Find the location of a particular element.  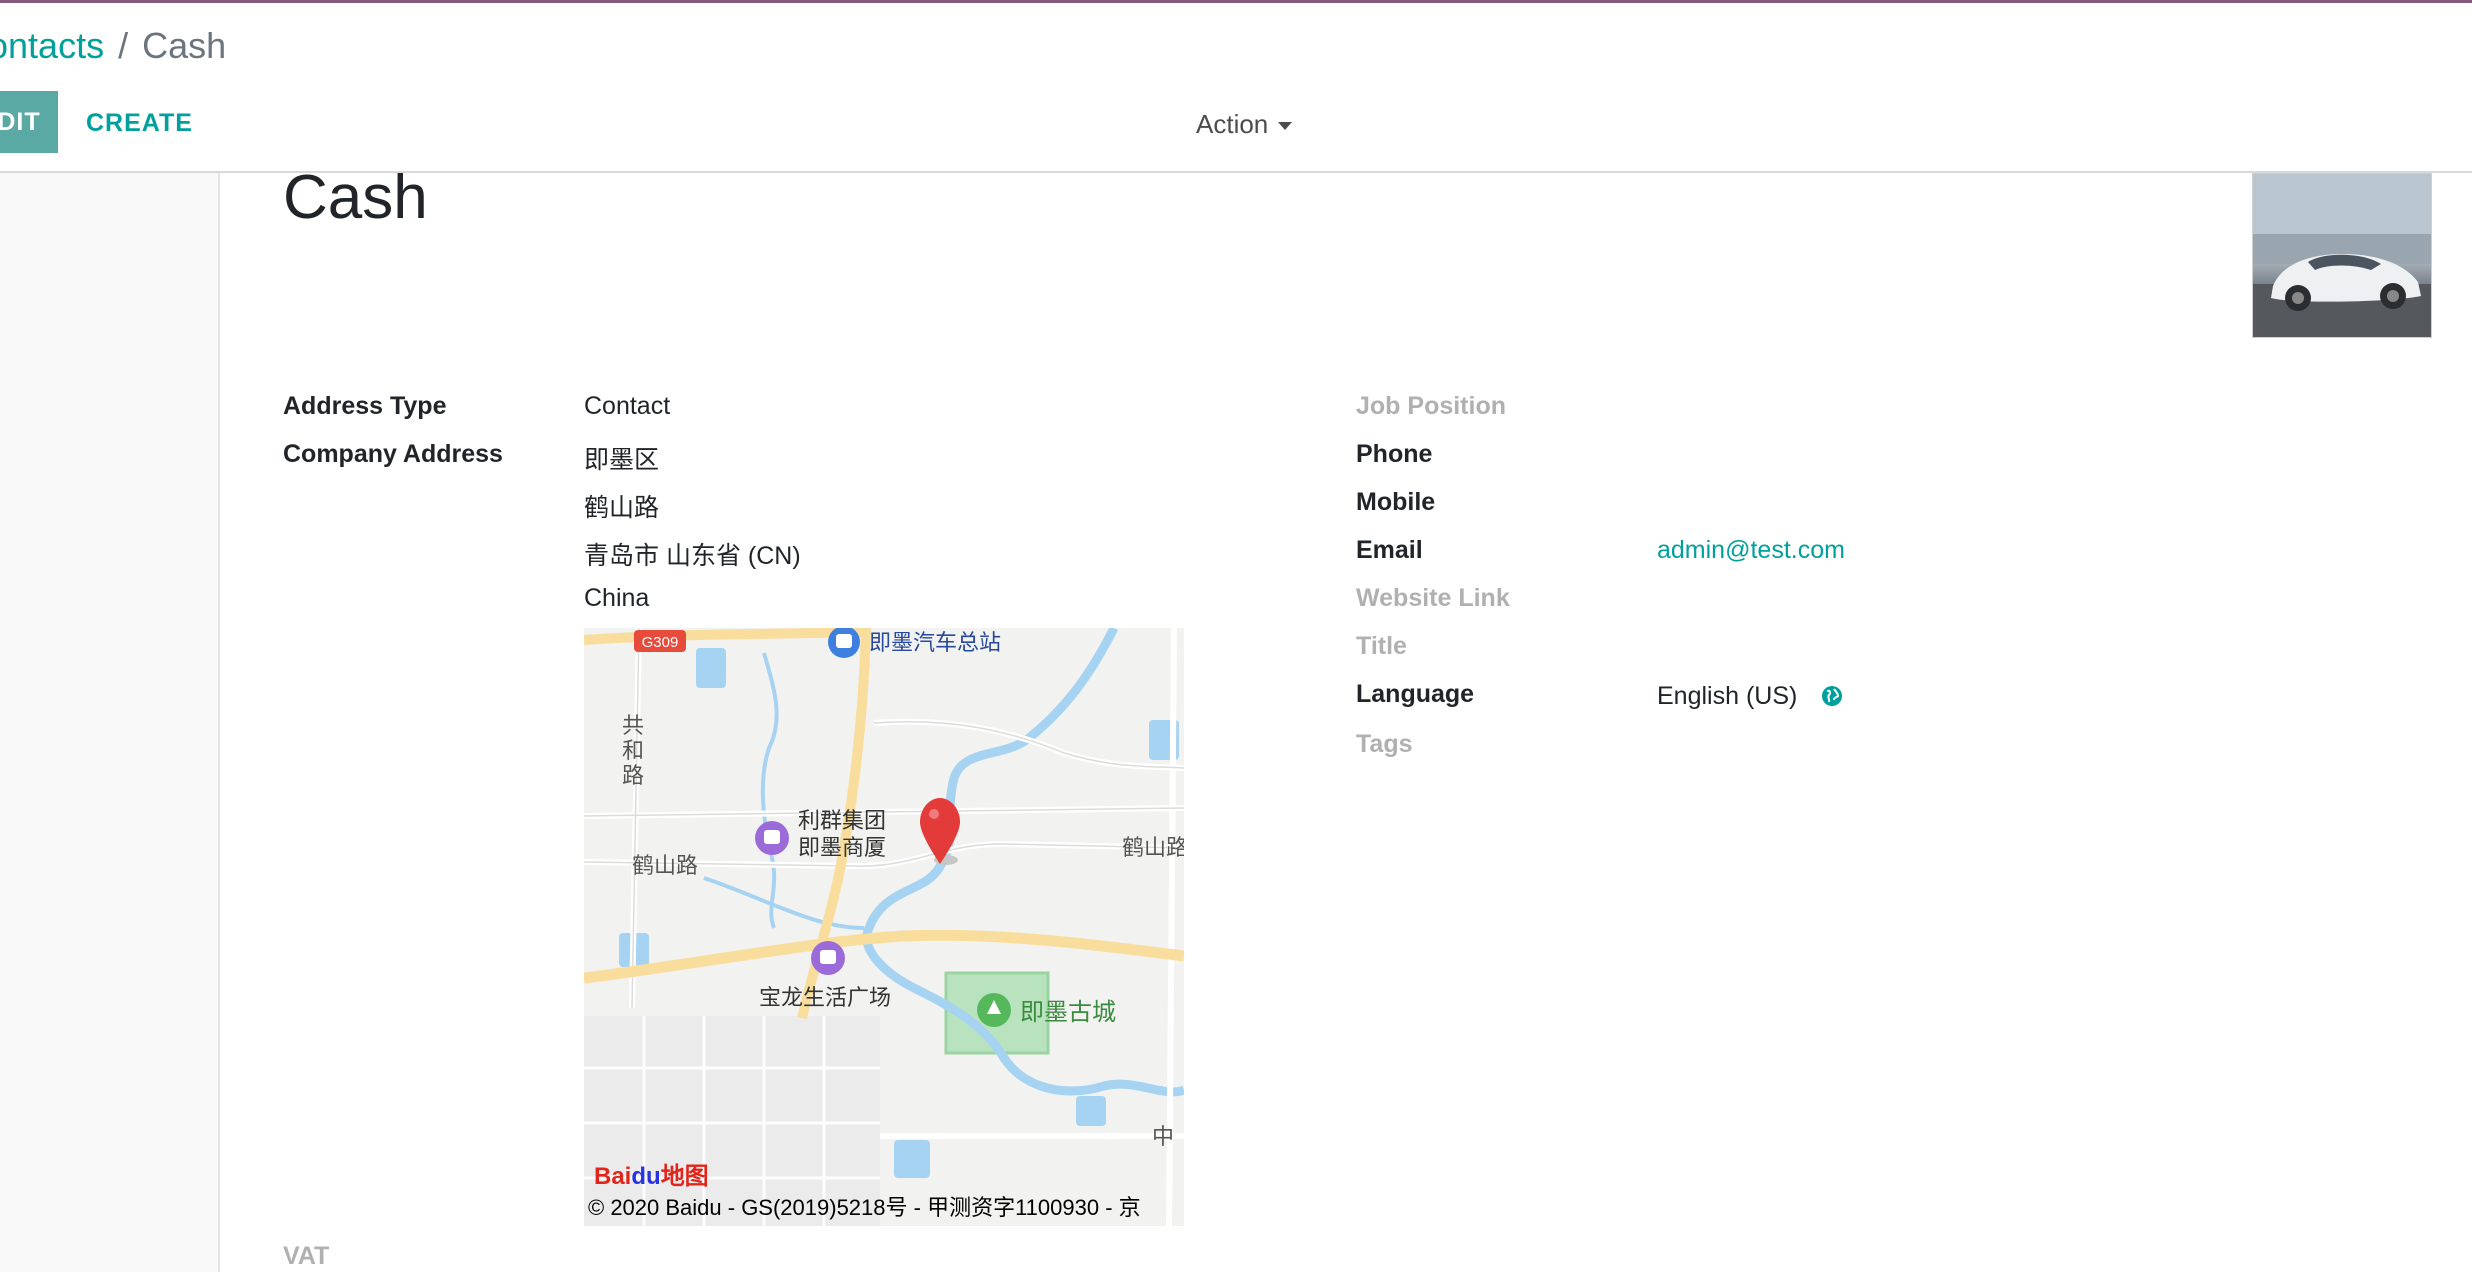

breadcrumb-contacts-link: ontacts is located at coordinates (52, 45).